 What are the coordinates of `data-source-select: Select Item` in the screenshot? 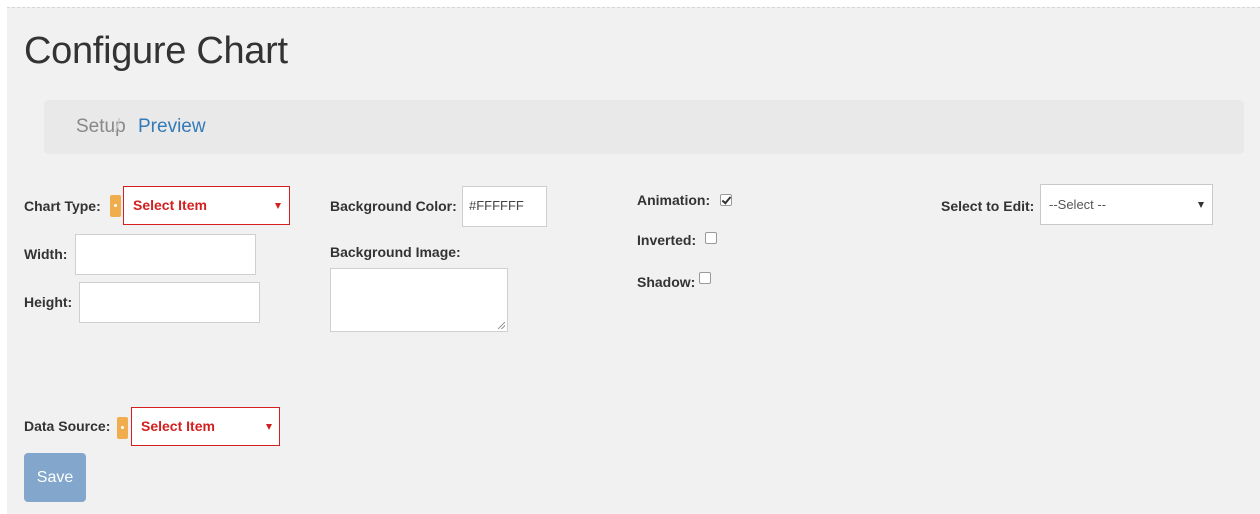 It's located at (205, 426).